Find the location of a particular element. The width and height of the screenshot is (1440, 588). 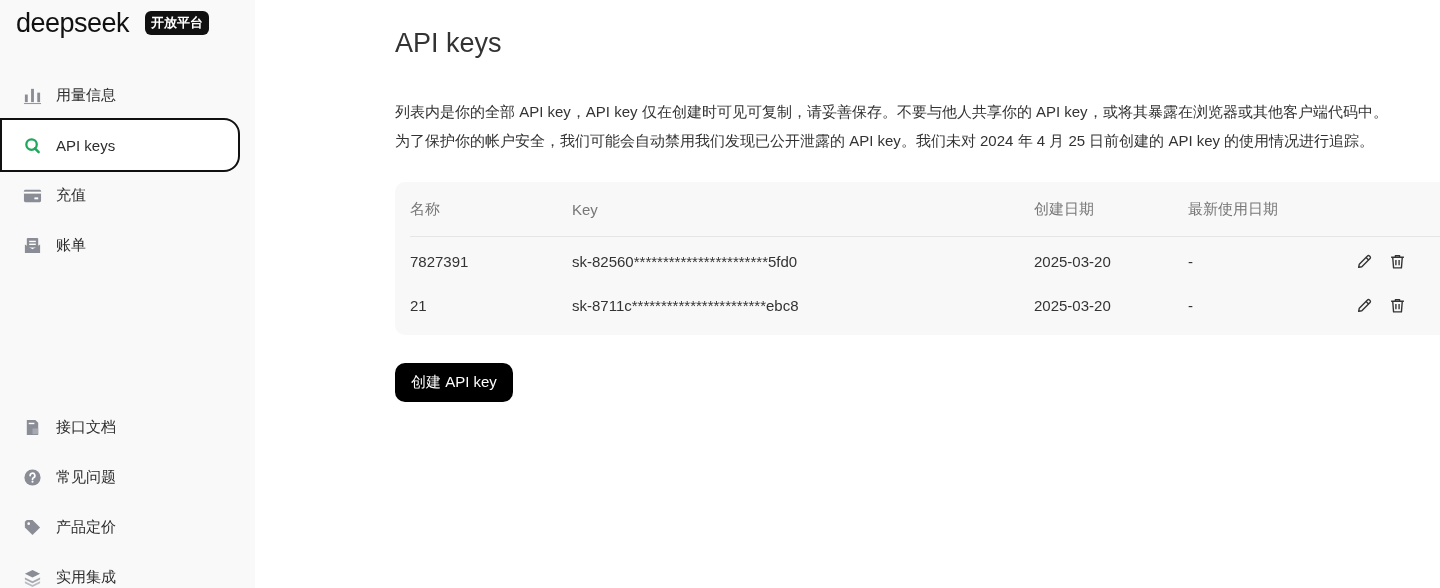

table-cell-text: 21 is located at coordinates (419, 305).